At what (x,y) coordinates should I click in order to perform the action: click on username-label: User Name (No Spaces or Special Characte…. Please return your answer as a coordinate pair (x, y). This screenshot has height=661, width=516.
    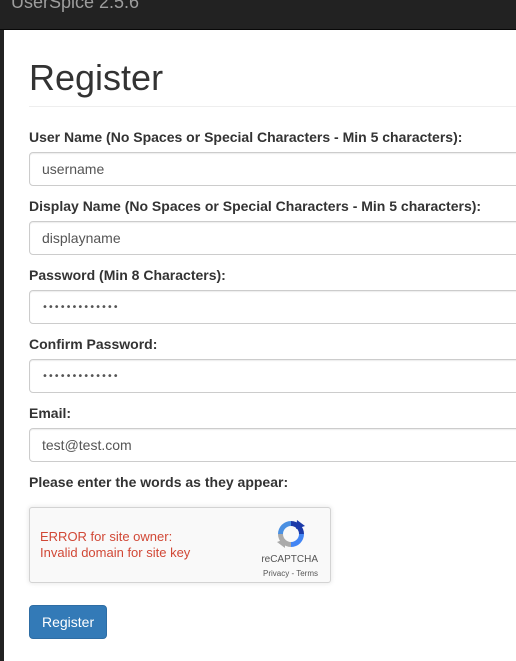
    Looking at the image, I should click on (246, 137).